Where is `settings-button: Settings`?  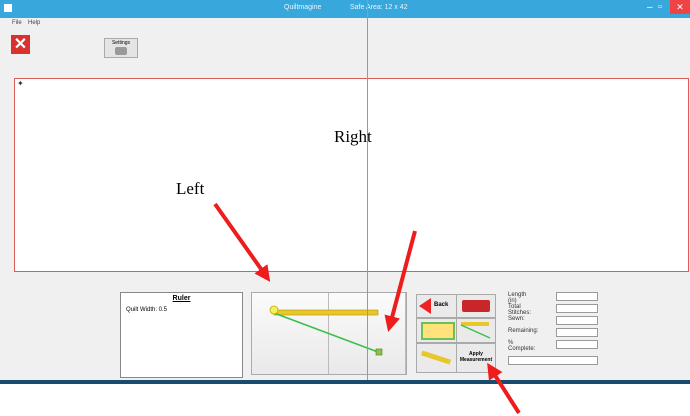 settings-button: Settings is located at coordinates (121, 48).